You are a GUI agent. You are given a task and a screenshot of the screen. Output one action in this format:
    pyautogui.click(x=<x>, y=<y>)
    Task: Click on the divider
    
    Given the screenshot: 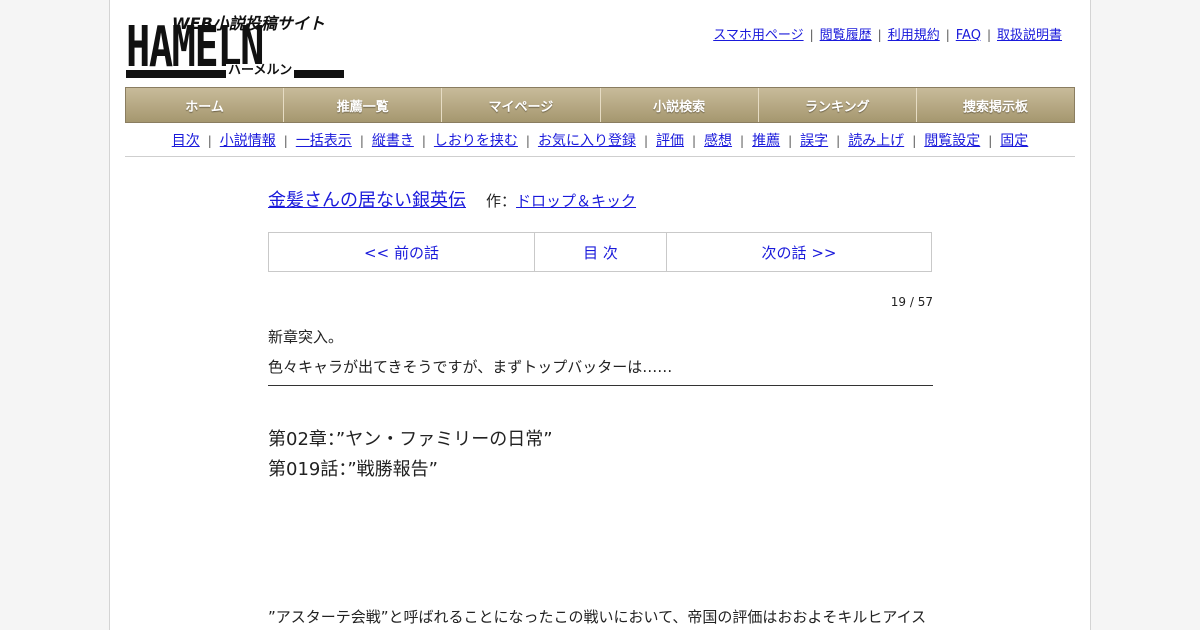 What is the action you would take?
    pyautogui.click(x=600, y=156)
    